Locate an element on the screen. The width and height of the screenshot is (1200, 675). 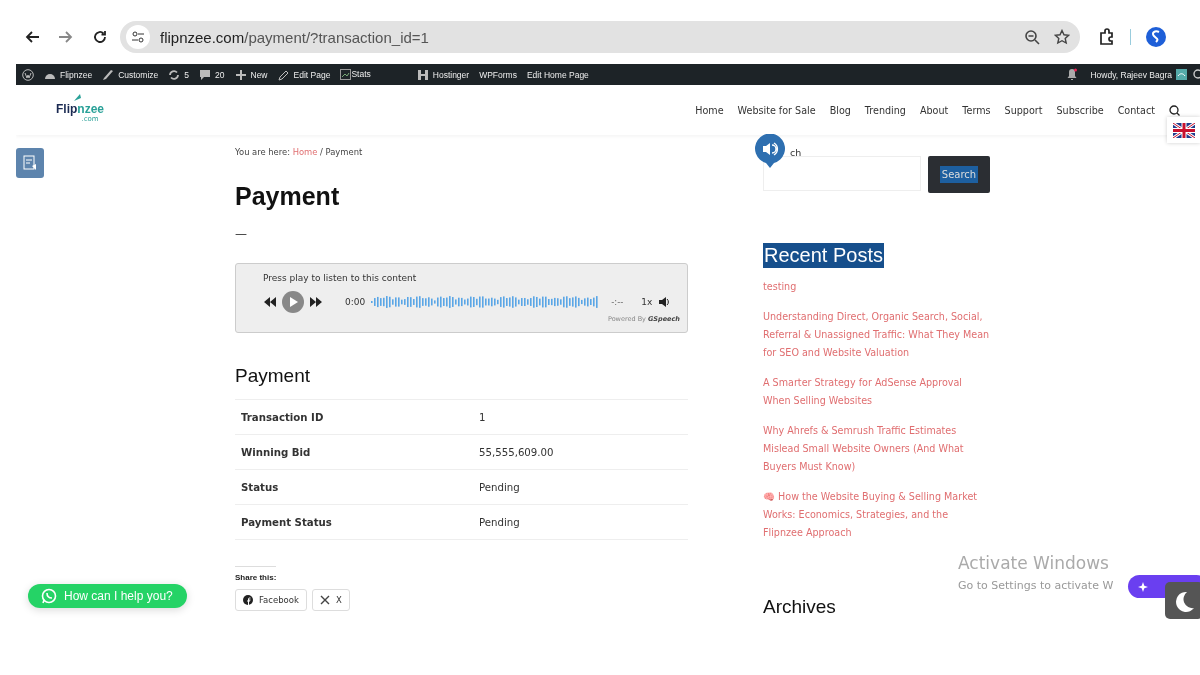
table-cell: Status is located at coordinates (354, 487).